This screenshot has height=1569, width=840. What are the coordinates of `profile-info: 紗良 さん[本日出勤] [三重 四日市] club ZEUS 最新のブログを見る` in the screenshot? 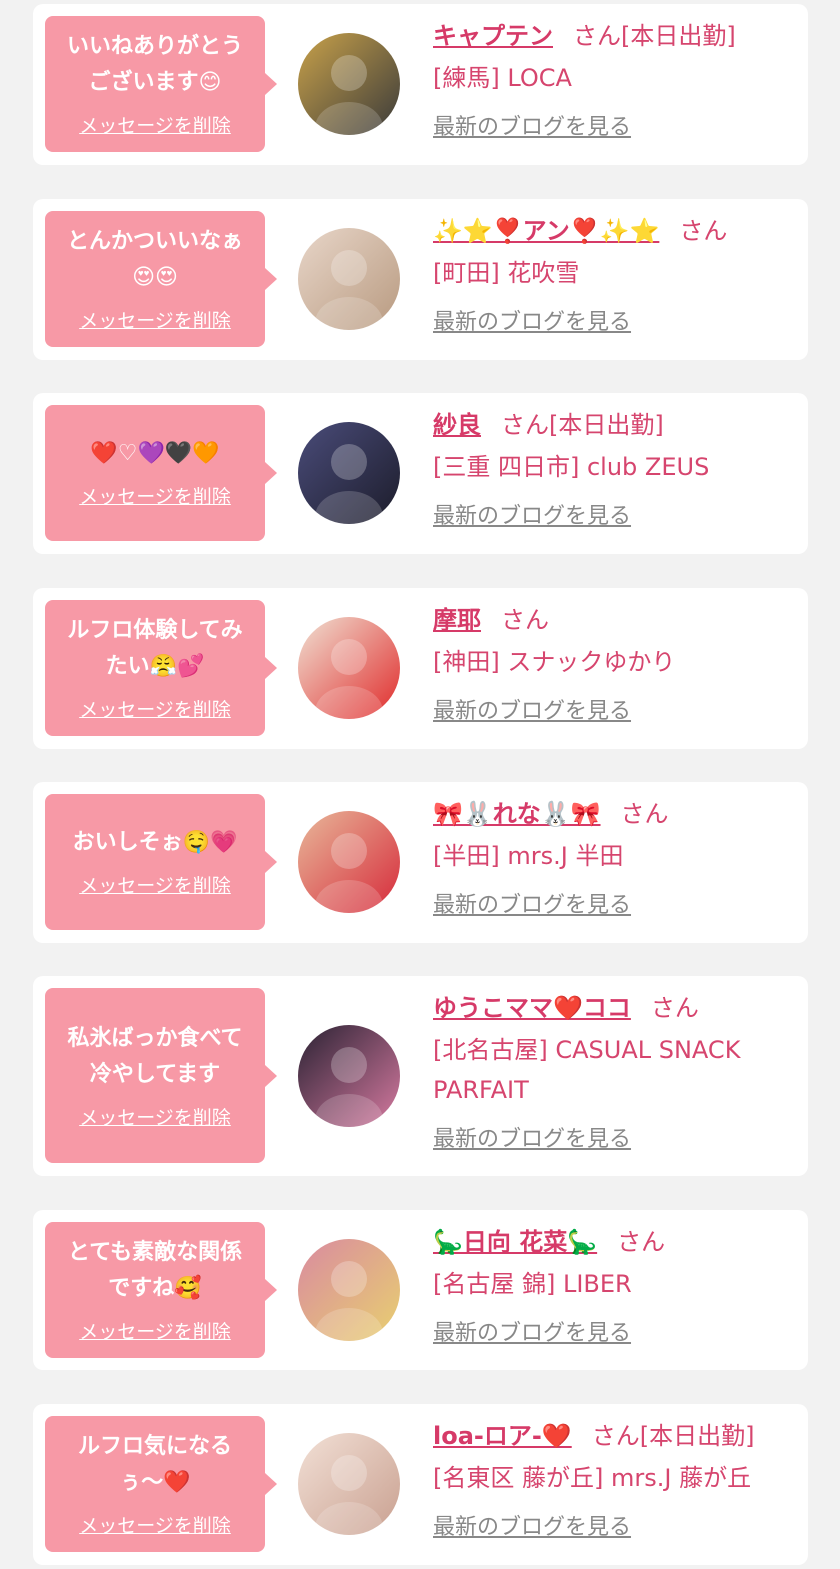 It's located at (614, 470).